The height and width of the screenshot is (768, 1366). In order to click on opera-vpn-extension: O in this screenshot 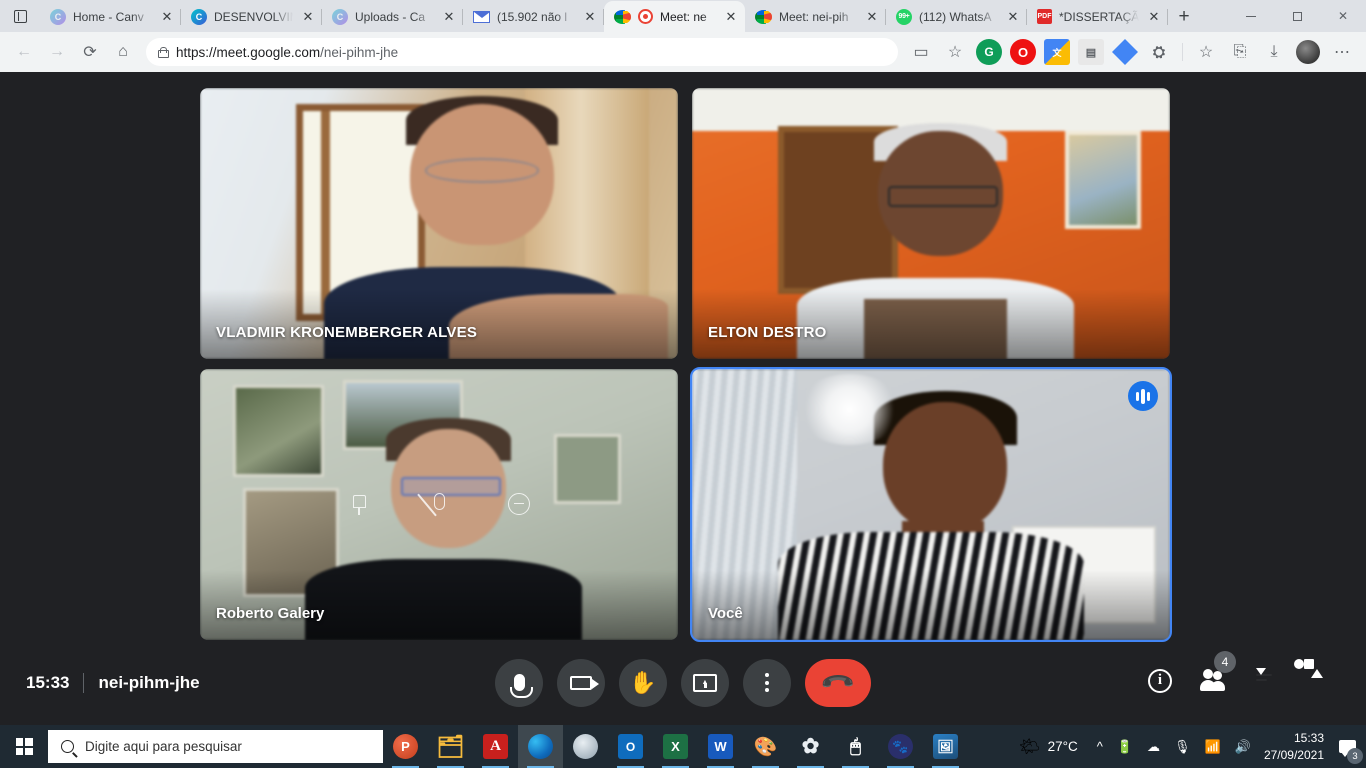, I will do `click(1023, 52)`.